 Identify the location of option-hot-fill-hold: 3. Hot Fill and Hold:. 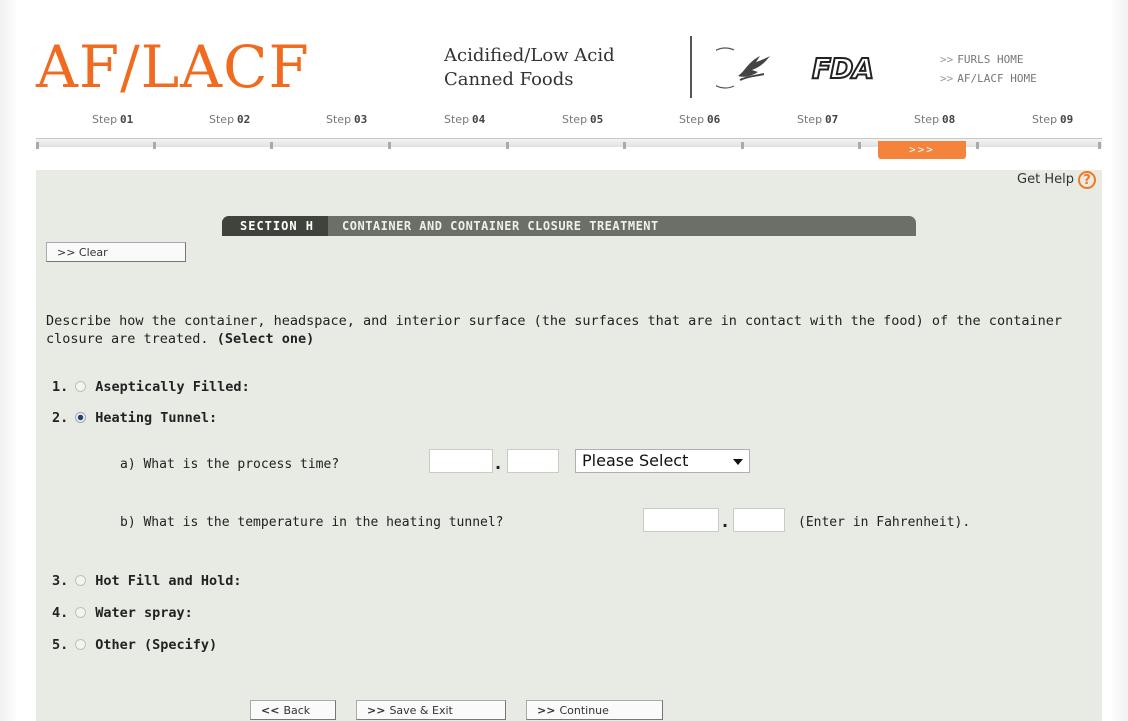
(147, 581).